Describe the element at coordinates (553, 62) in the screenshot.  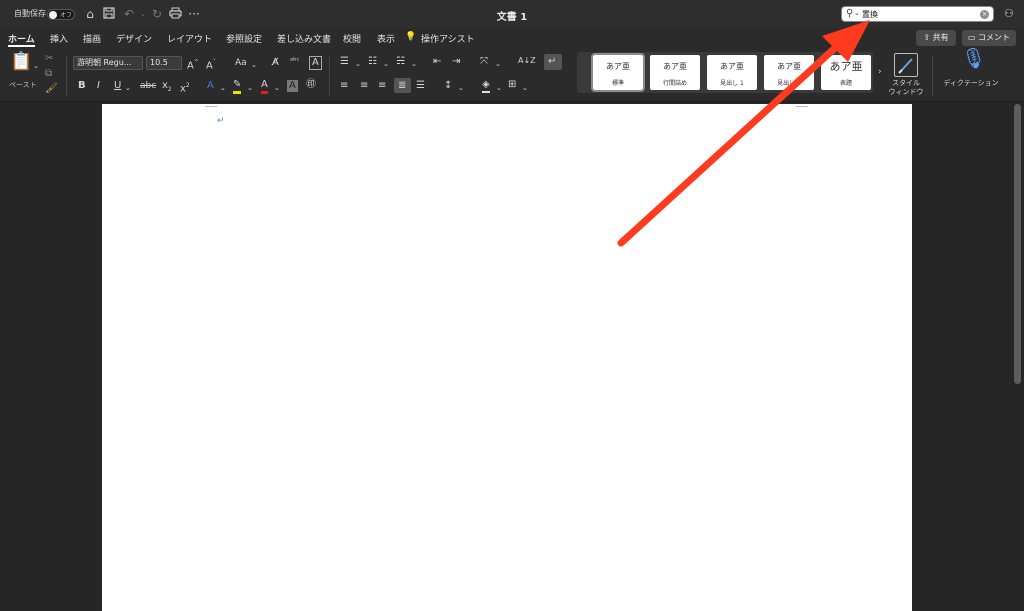
I see `show-formatting-button: ↵` at that location.